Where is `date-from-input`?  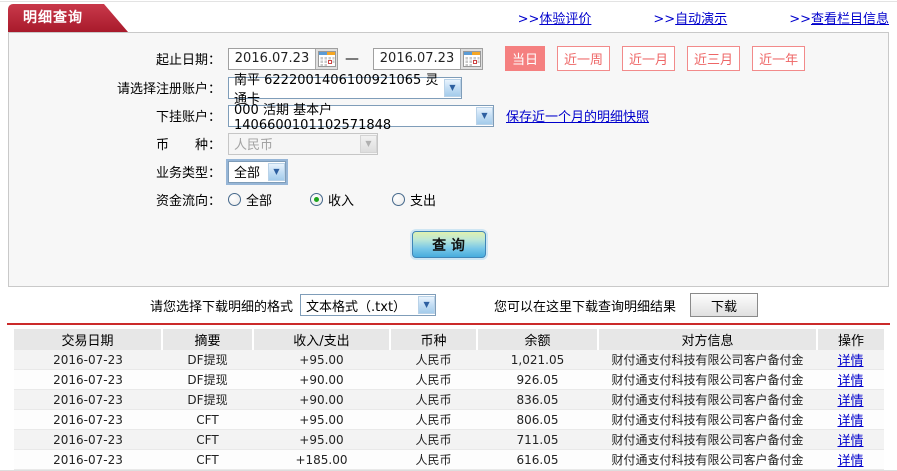
date-from-input is located at coordinates (272, 58).